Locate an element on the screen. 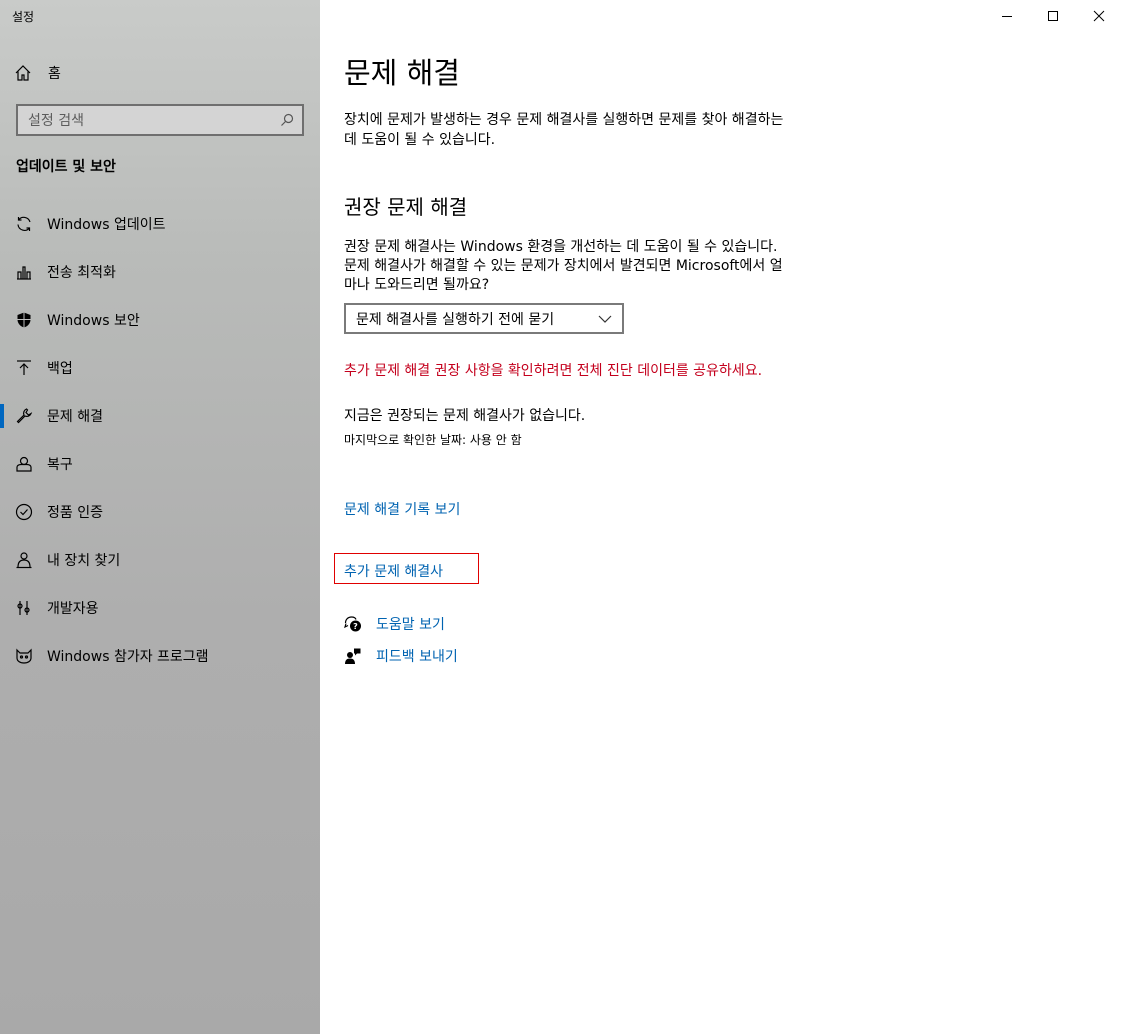 This screenshot has width=1122, height=1034. search-input: 설정 검색 is located at coordinates (160, 120).